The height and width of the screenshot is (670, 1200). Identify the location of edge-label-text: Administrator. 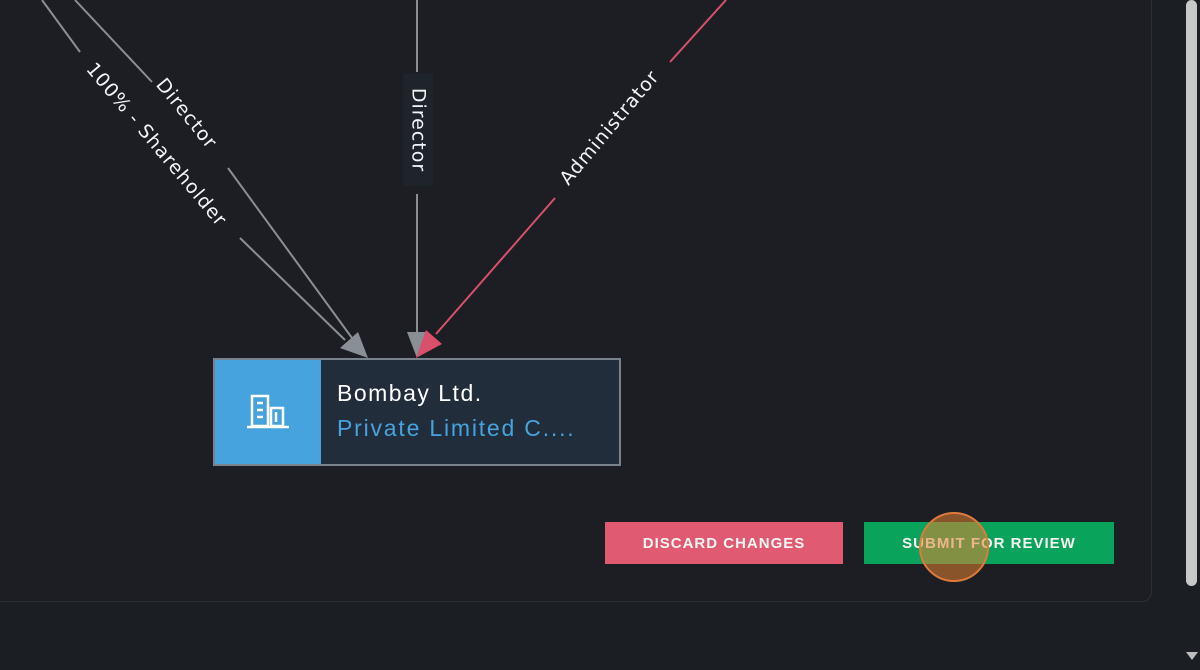
(609, 127).